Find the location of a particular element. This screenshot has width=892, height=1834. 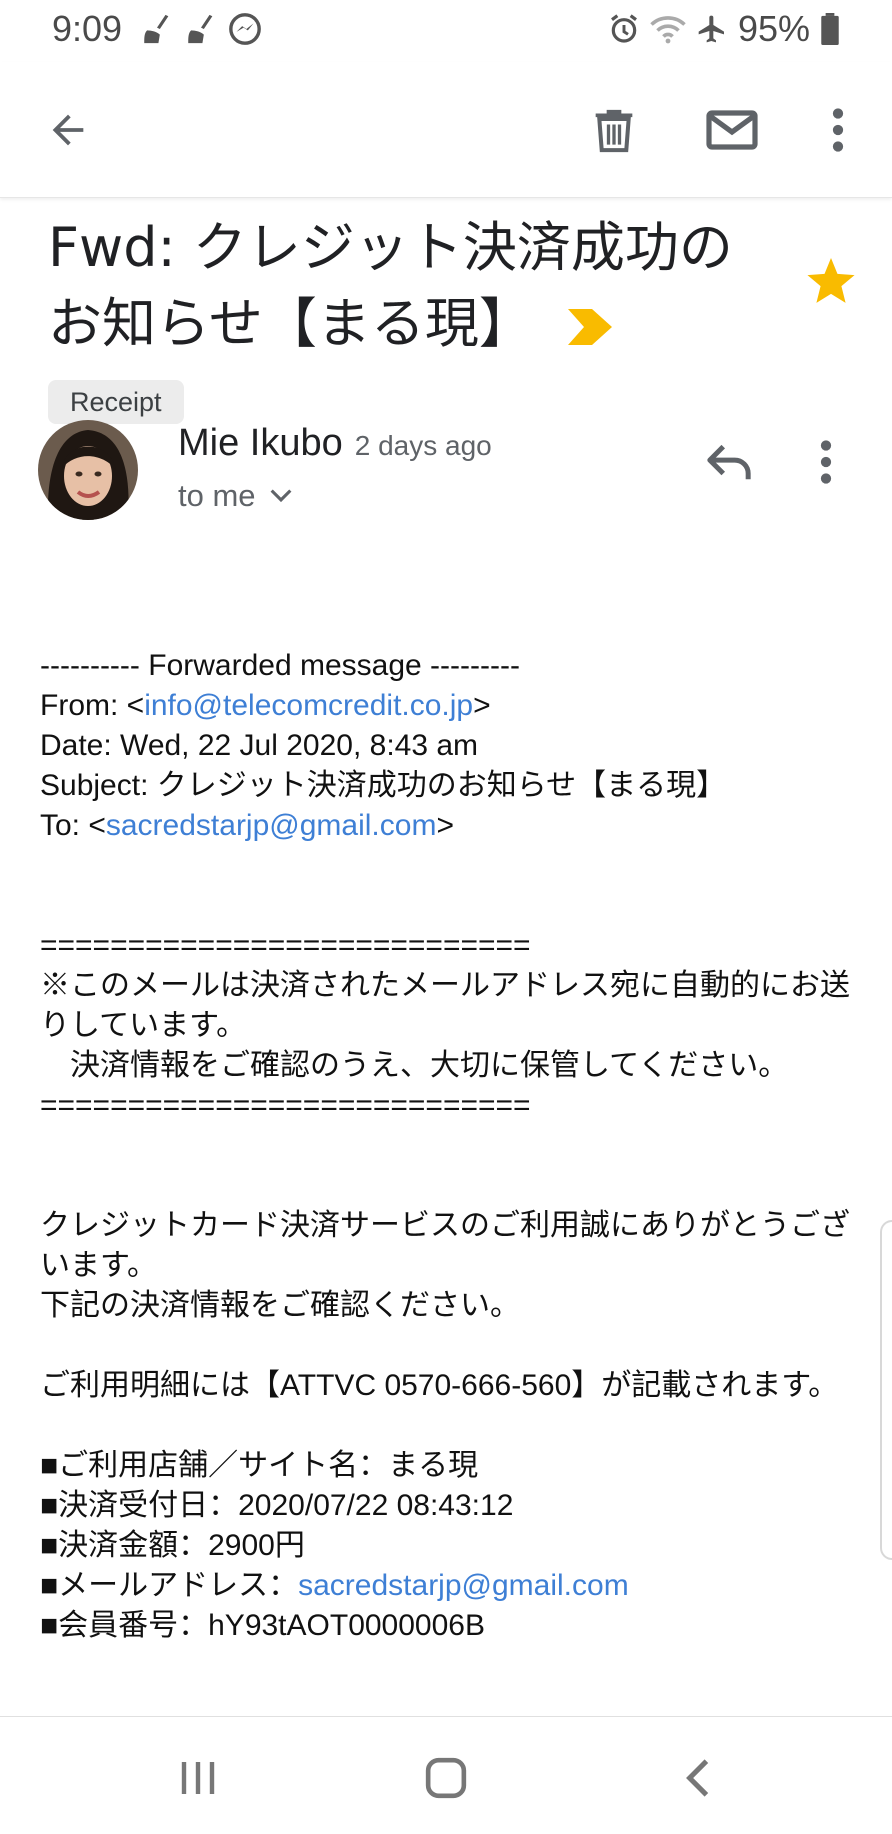

back-arrow-icon is located at coordinates (68, 130).